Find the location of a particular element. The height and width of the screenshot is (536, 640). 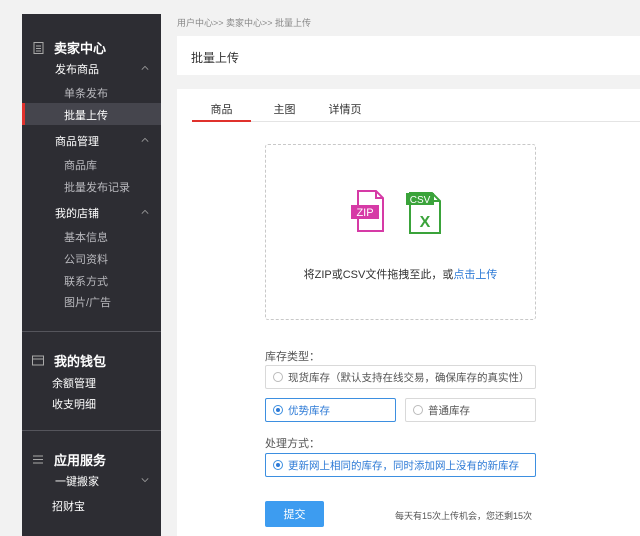

page-title: 批量上传 is located at coordinates (215, 58).